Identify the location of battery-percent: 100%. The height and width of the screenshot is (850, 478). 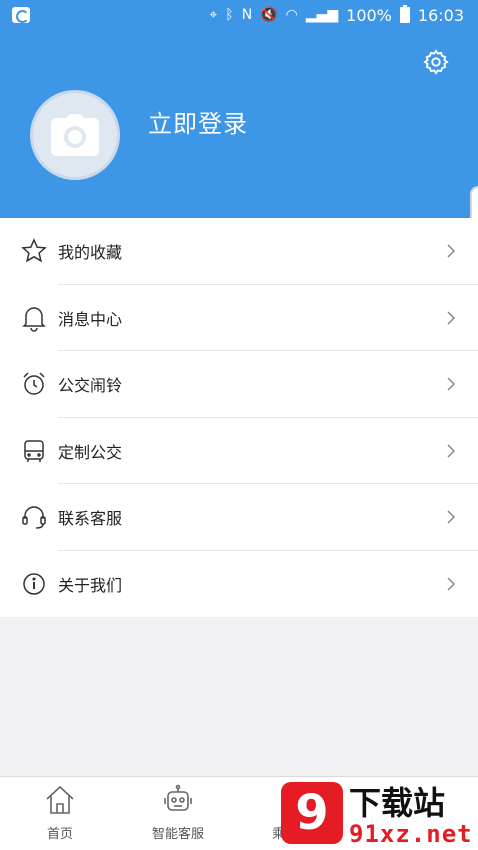
(369, 15).